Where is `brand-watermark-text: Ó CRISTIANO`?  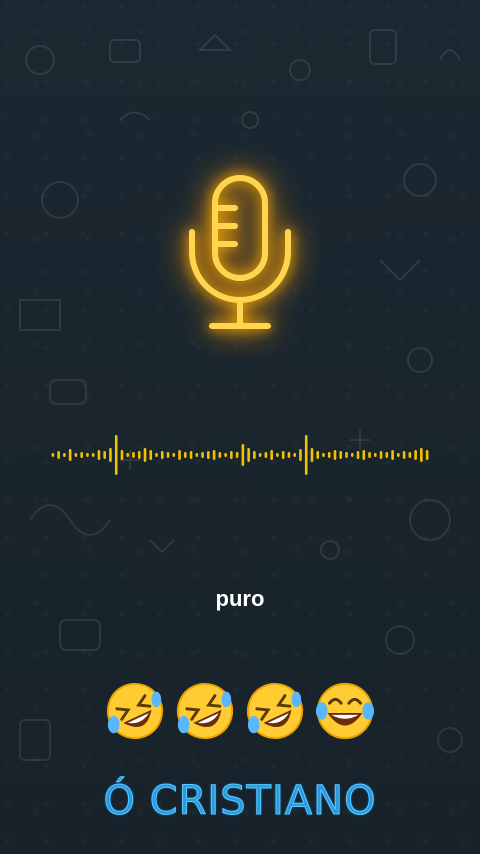 brand-watermark-text: Ó CRISTIANO is located at coordinates (240, 801).